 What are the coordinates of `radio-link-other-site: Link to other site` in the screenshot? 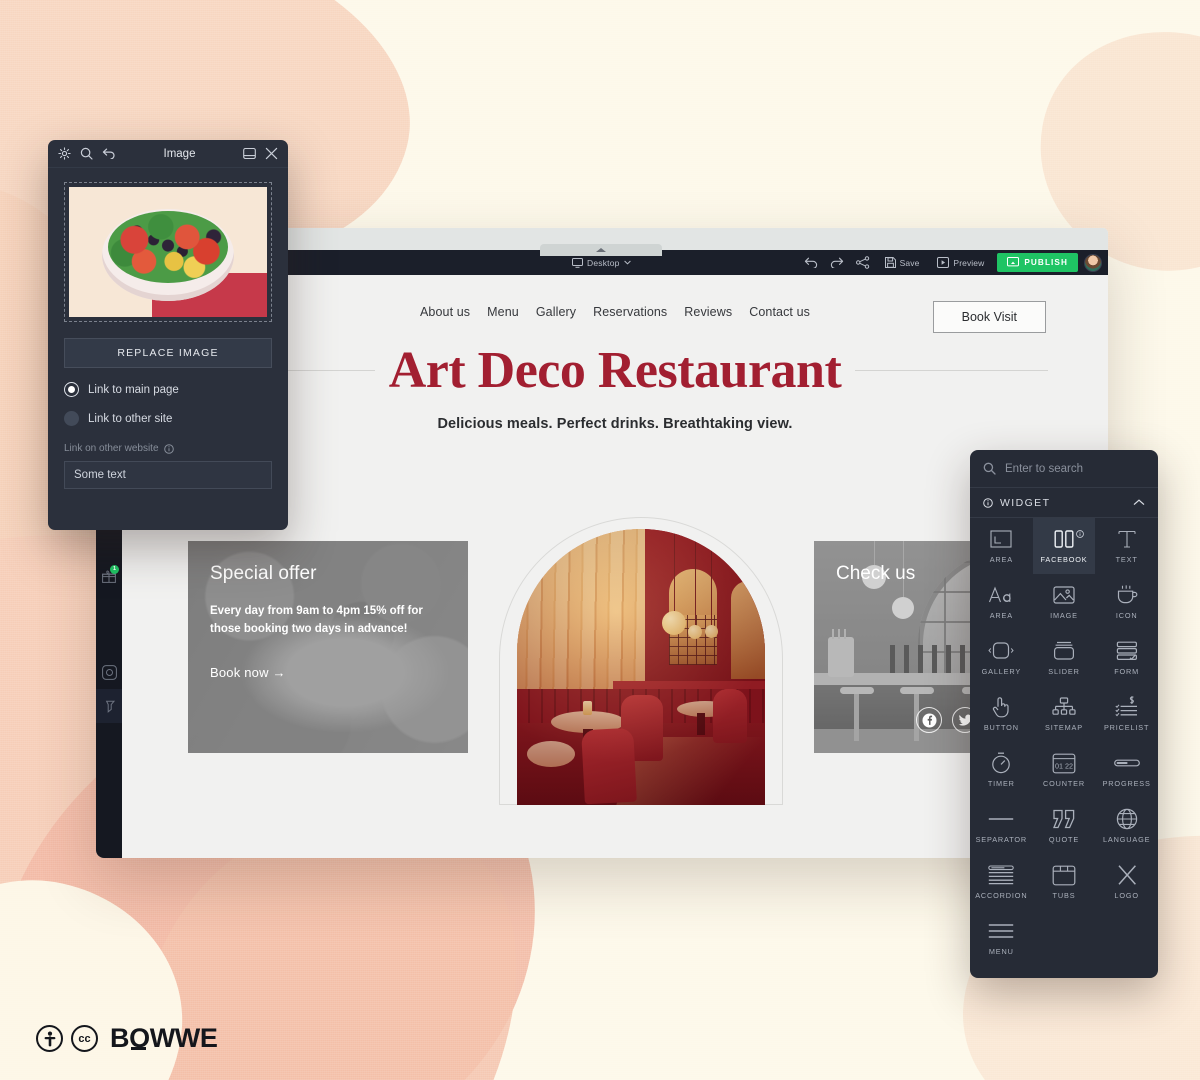 It's located at (168, 418).